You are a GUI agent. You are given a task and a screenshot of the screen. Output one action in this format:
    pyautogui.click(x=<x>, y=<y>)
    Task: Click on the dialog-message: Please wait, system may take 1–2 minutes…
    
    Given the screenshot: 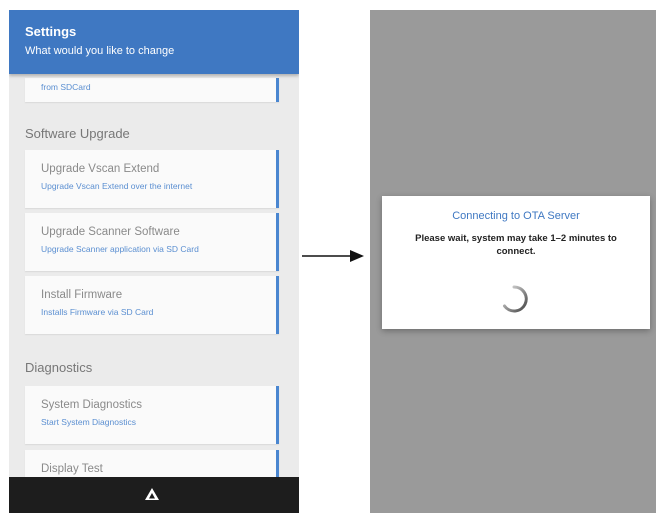 What is the action you would take?
    pyautogui.click(x=516, y=245)
    